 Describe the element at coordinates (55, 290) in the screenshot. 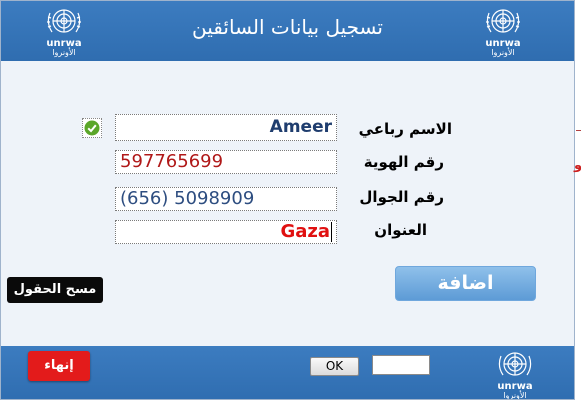

I see `clear-fields-button: مسح الحقول` at that location.